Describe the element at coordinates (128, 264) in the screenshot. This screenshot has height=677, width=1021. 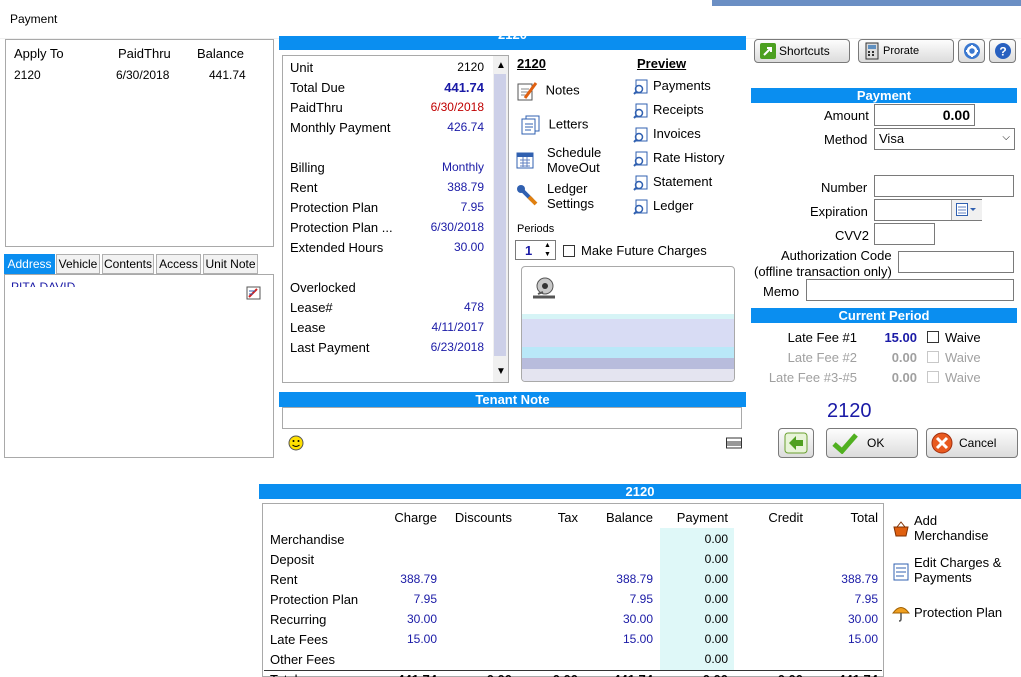
I see `tab-contents: Contents` at that location.